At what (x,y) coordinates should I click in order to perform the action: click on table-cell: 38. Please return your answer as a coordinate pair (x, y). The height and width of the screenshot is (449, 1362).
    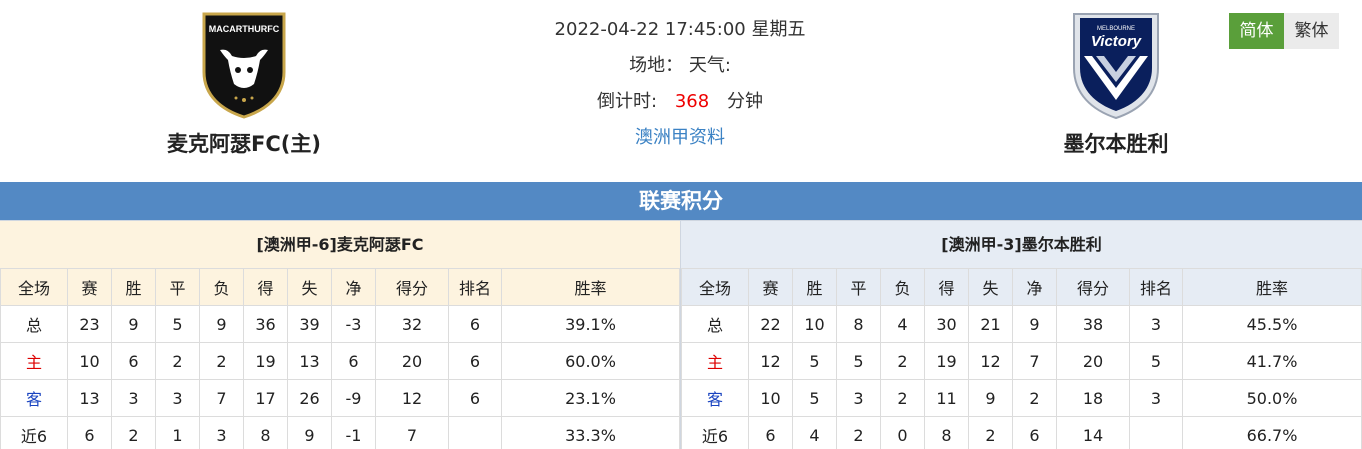
    Looking at the image, I should click on (1093, 324).